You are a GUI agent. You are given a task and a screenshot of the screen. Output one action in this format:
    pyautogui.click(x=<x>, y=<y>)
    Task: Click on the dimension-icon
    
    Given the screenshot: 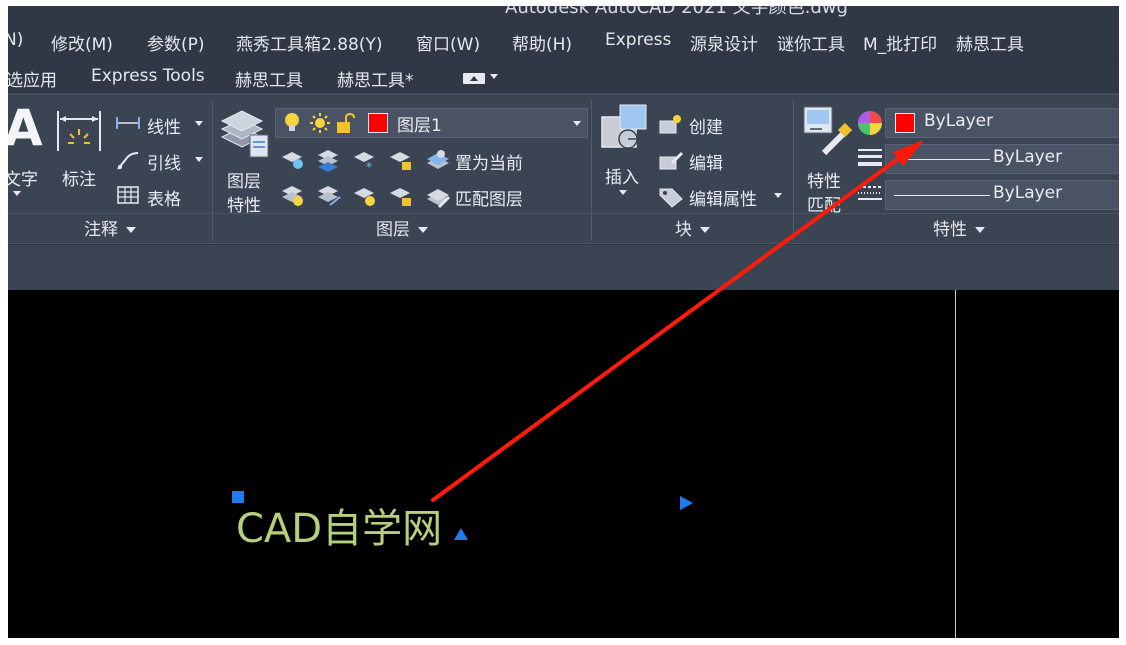 What is the action you would take?
    pyautogui.click(x=79, y=131)
    